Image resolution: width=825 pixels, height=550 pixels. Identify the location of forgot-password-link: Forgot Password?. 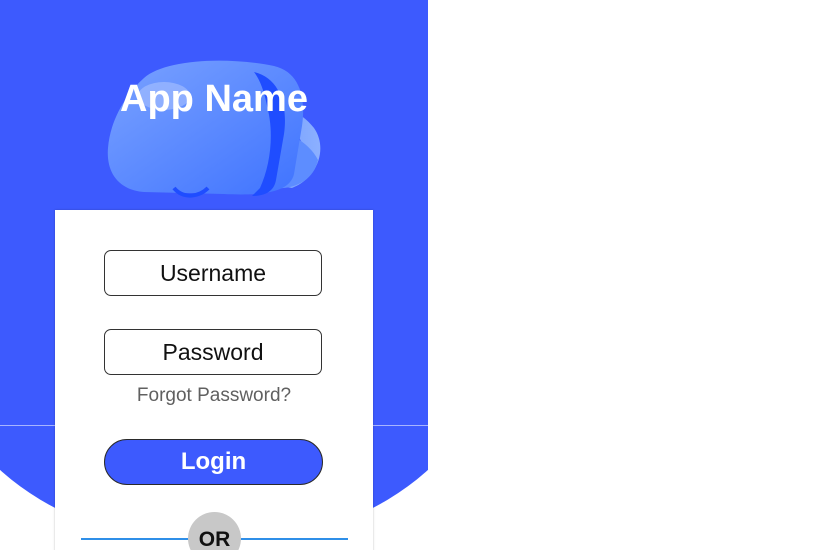
(214, 396).